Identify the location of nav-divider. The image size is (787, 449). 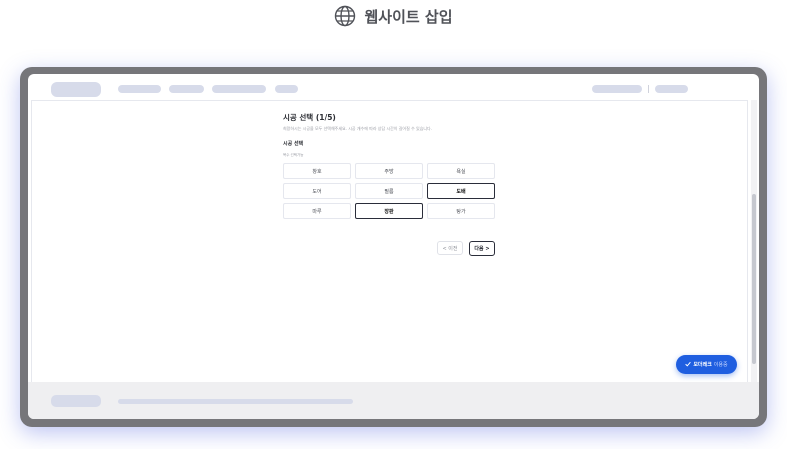
(648, 89).